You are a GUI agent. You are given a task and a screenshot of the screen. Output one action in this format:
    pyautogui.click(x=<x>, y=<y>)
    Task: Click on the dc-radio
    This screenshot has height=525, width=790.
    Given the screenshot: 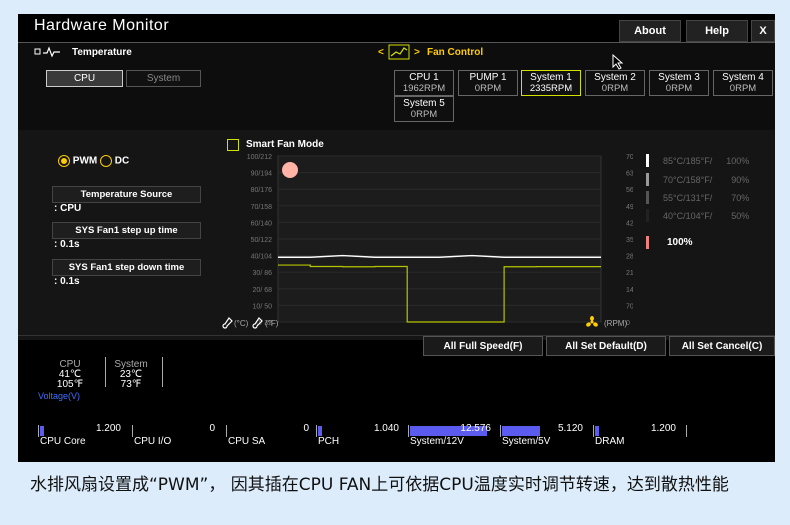 What is the action you would take?
    pyautogui.click(x=106, y=161)
    